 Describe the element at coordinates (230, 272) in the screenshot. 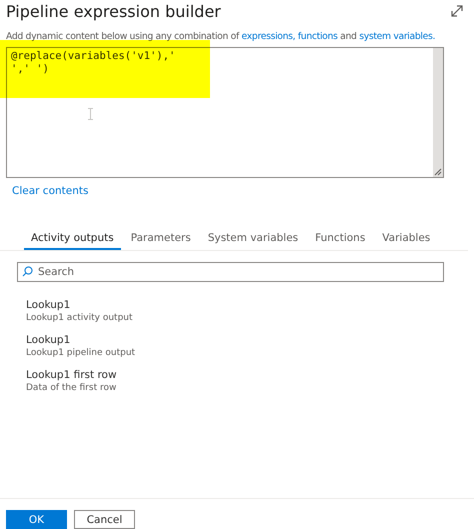

I see `search-field: Search` at that location.